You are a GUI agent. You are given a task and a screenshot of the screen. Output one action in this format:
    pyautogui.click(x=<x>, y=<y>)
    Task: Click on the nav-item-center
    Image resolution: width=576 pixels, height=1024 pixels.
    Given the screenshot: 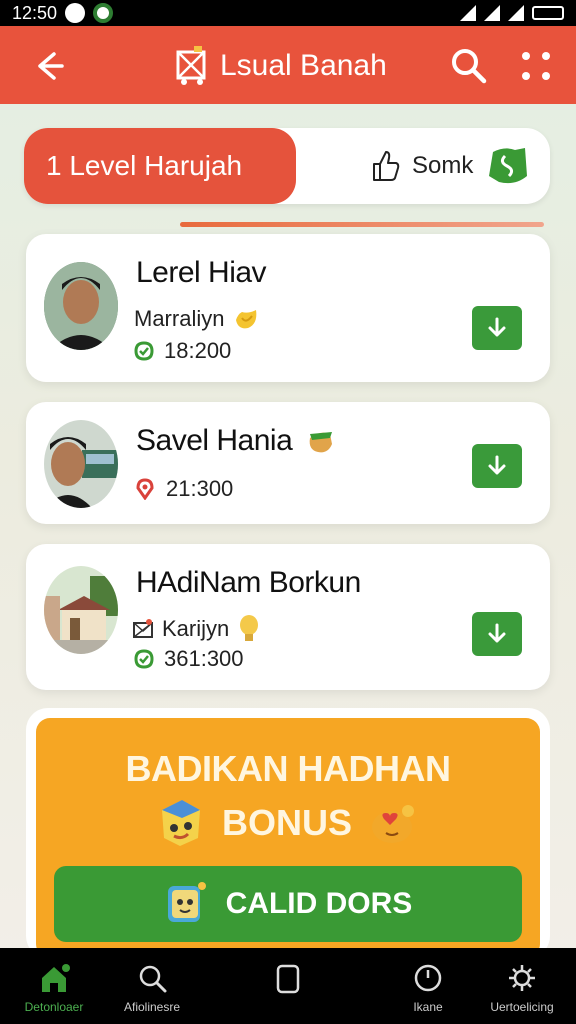 What is the action you would take?
    pyautogui.click(x=288, y=986)
    